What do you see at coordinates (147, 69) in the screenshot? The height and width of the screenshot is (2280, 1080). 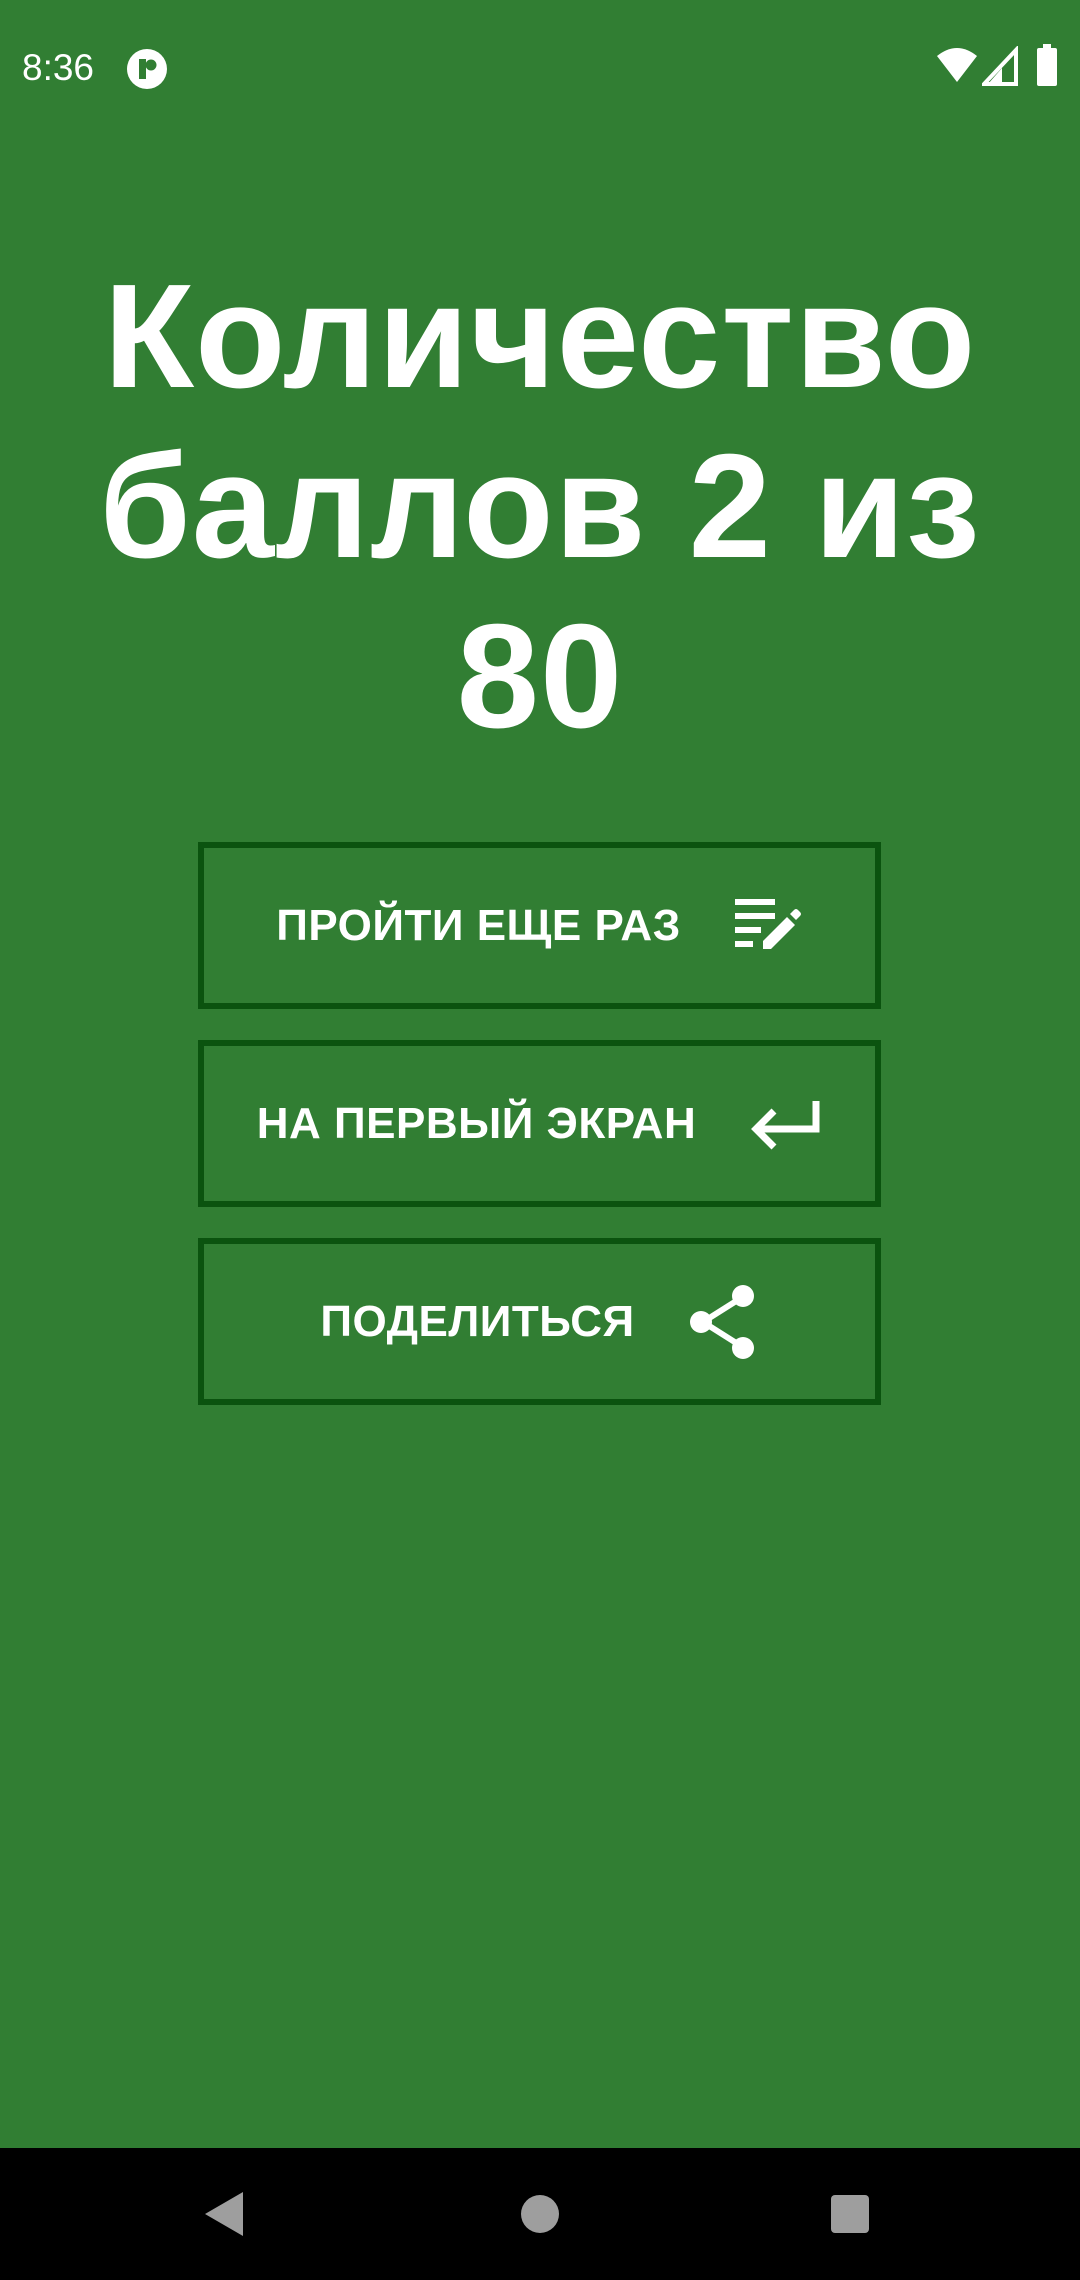 I see `app-notification-icon` at bounding box center [147, 69].